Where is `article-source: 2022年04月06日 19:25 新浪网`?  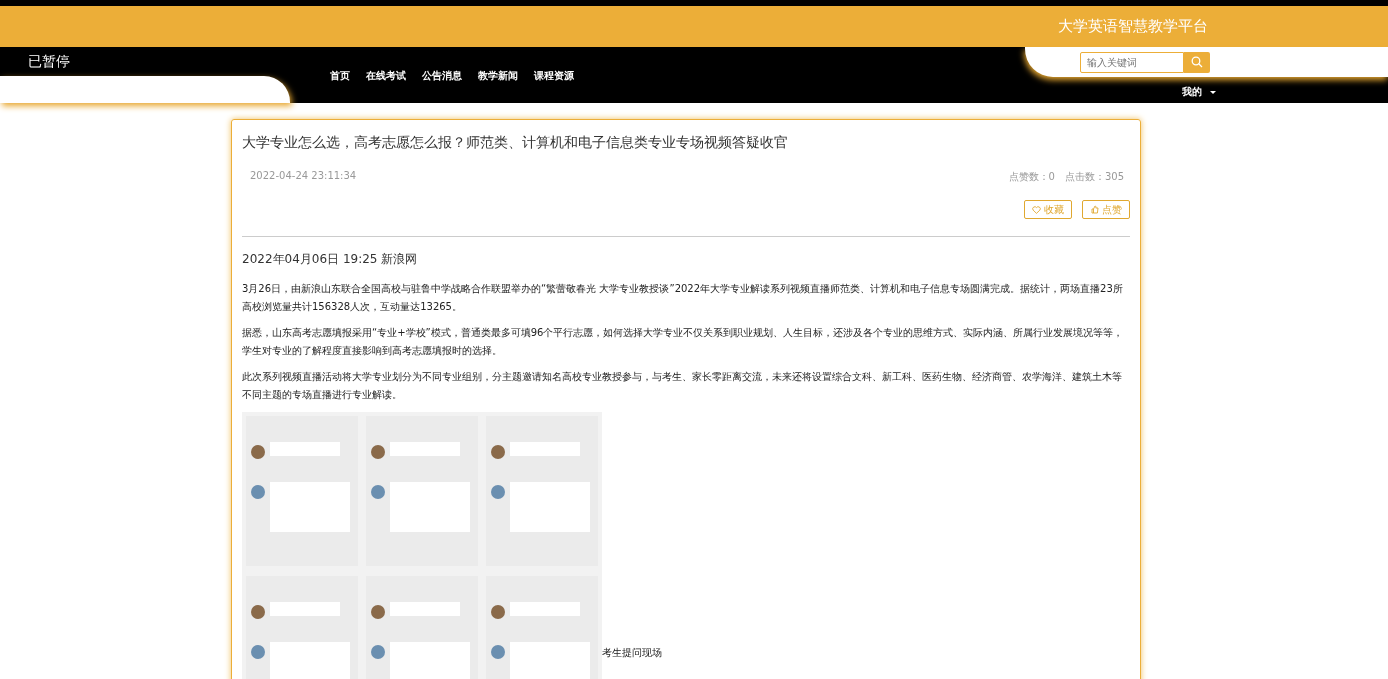
article-source: 2022年04月06日 19:25 新浪网 is located at coordinates (330, 259).